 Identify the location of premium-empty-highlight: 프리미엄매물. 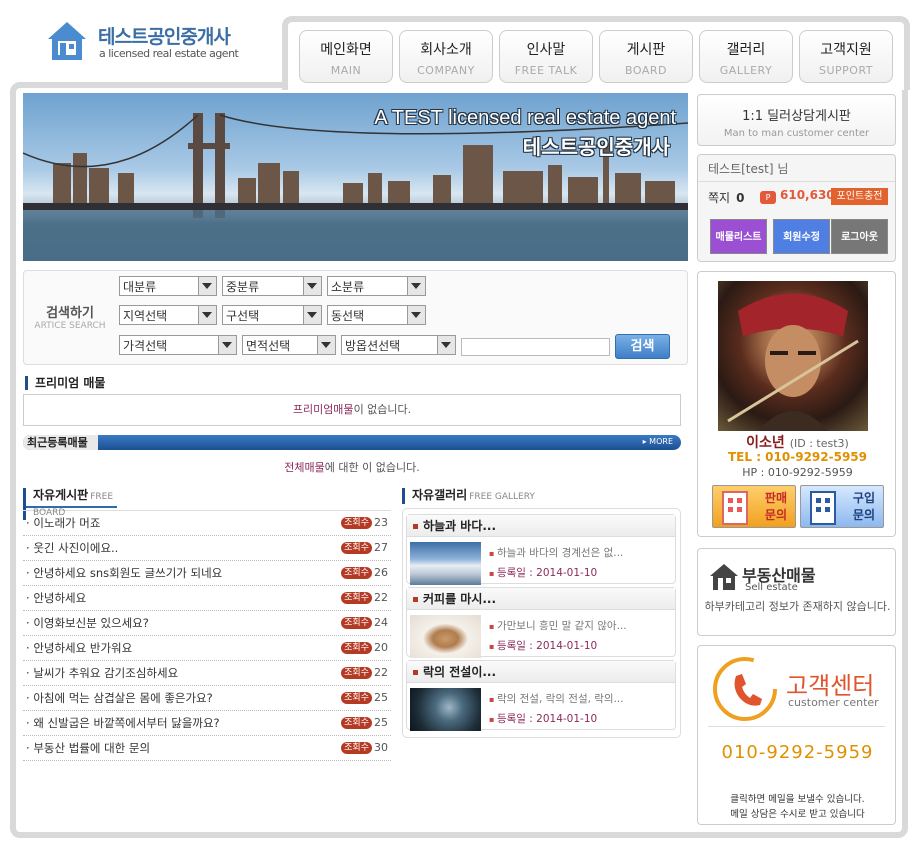
(323, 409).